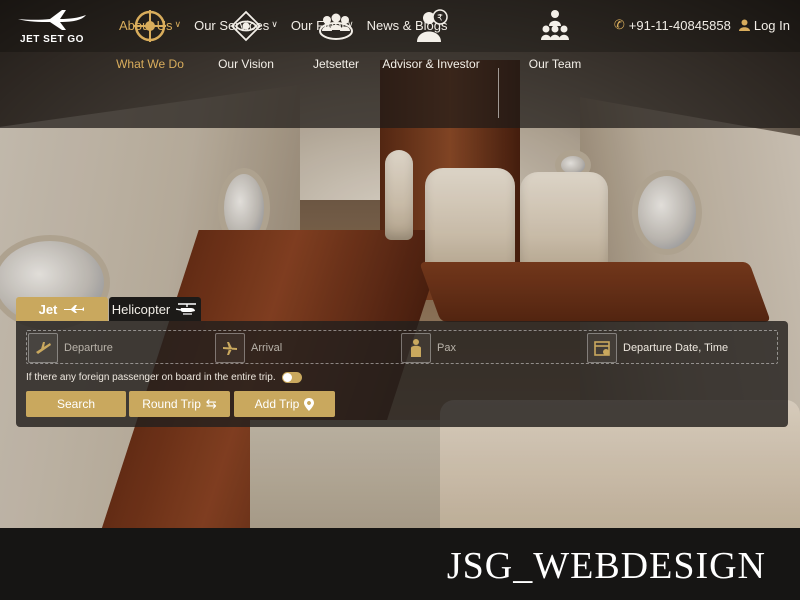 The height and width of the screenshot is (600, 800). I want to click on subnav-divider, so click(498, 93).